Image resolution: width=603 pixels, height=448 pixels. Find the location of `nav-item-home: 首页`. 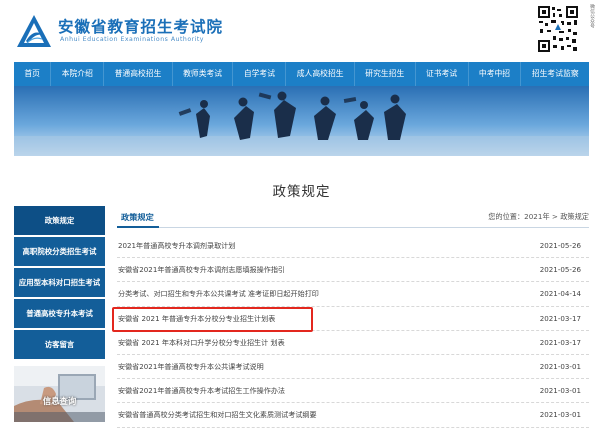

nav-item-home: 首页 is located at coordinates (33, 74).